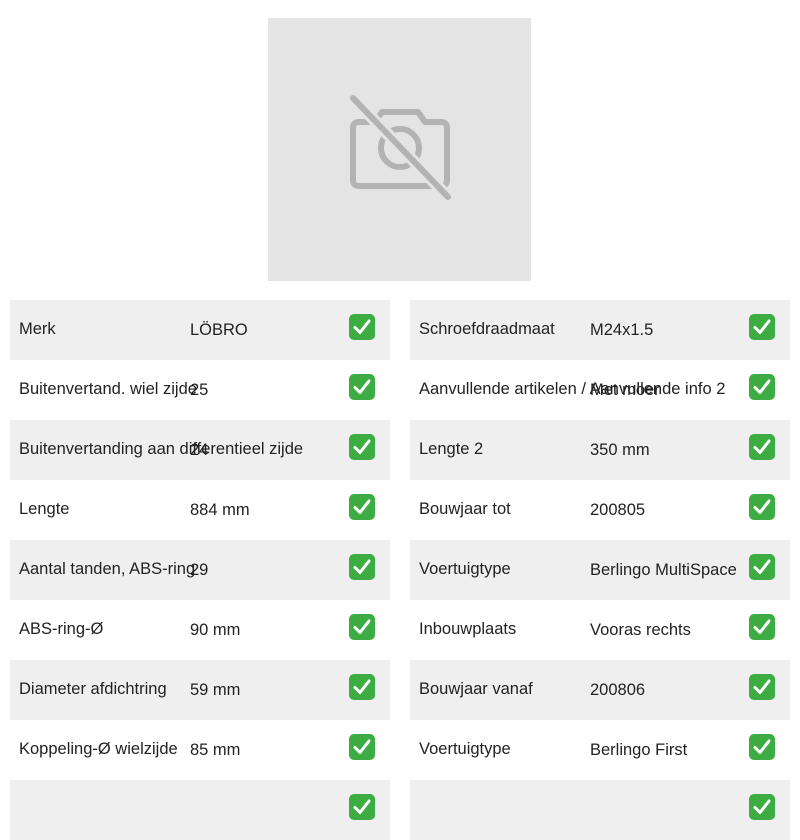 The width and height of the screenshot is (800, 840). I want to click on spec-label: Bouwjaar tot, so click(465, 509).